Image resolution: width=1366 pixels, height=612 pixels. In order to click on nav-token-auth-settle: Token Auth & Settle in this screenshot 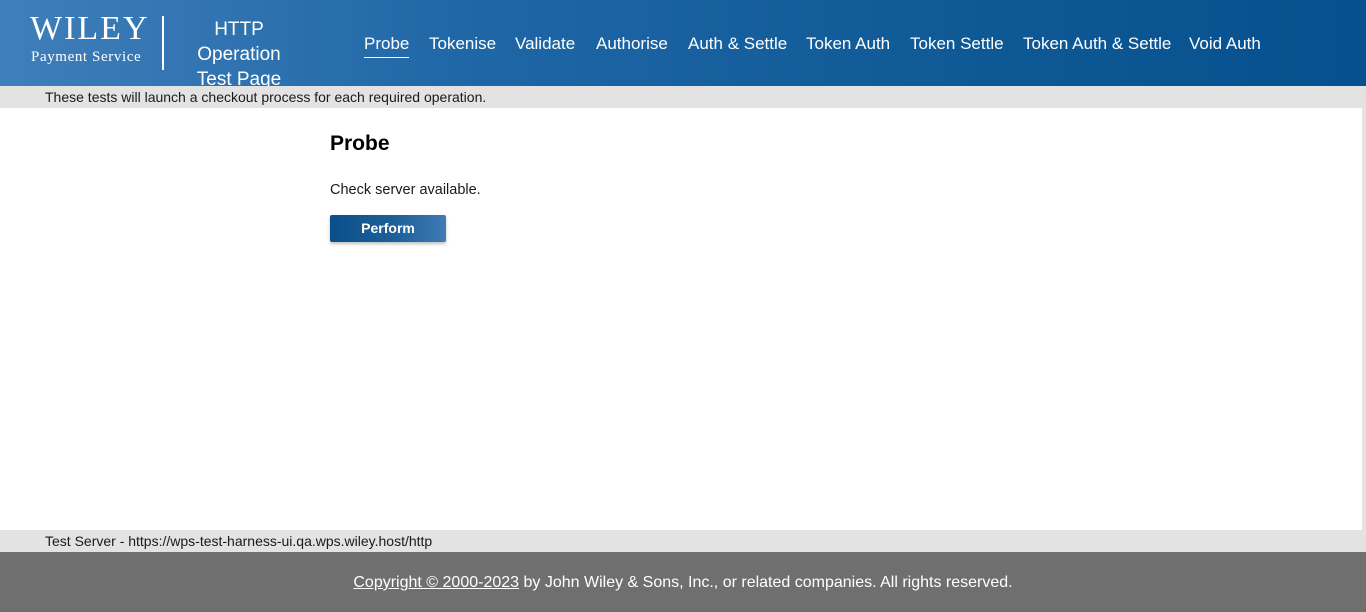, I will do `click(1097, 44)`.